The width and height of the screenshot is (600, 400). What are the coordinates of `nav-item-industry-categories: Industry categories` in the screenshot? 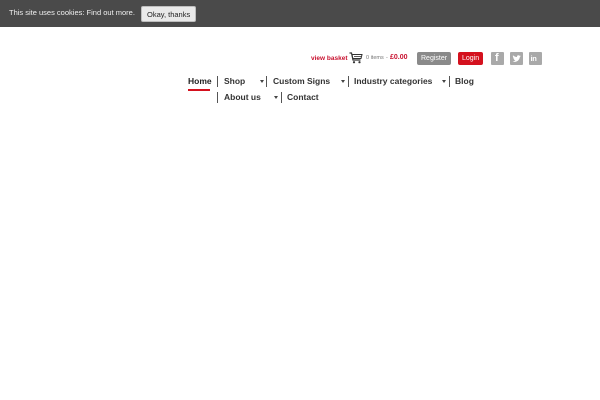 It's located at (393, 81).